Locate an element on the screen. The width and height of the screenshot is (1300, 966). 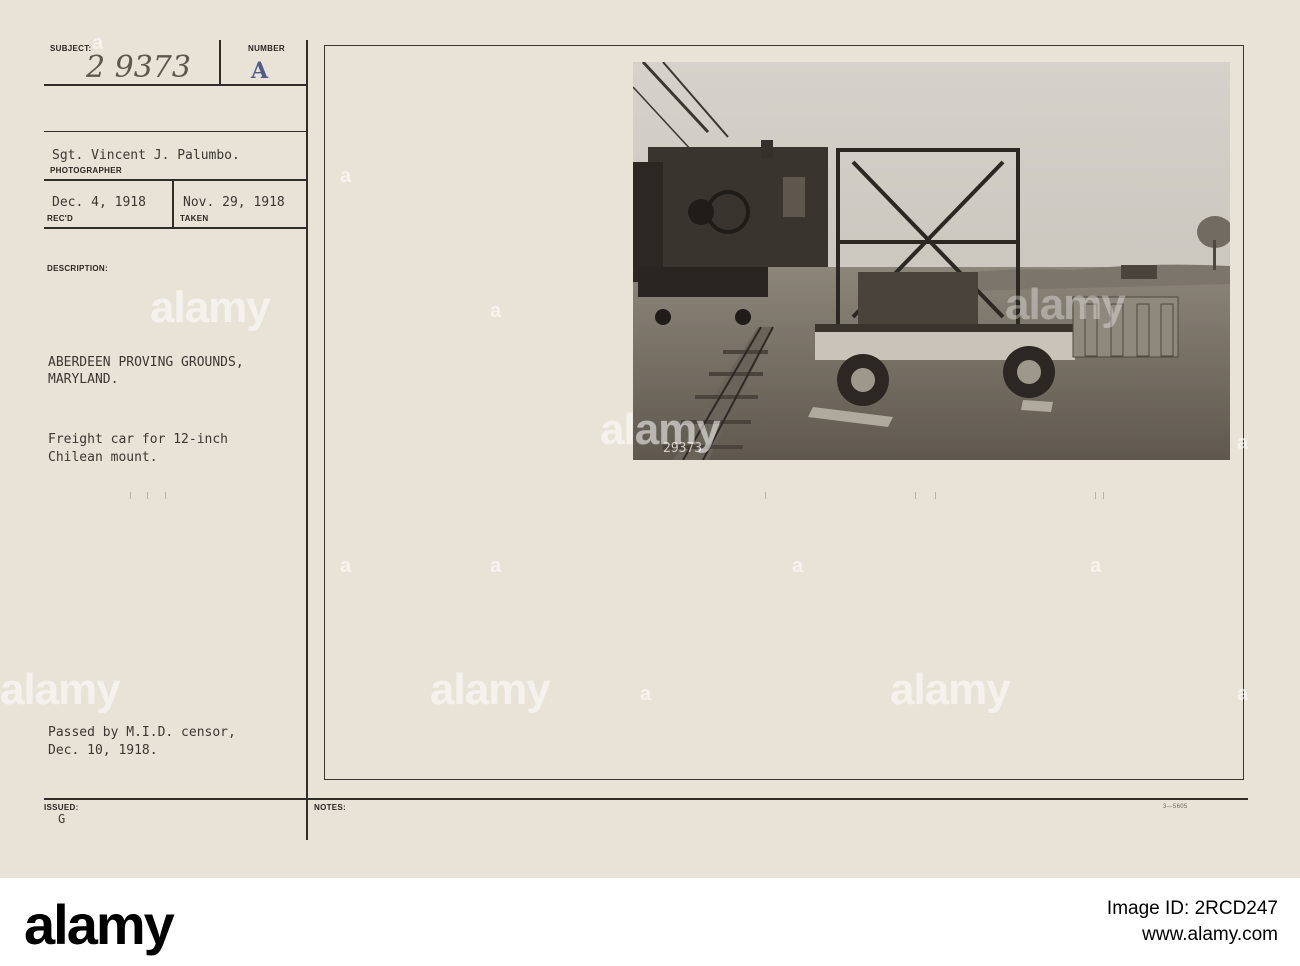
received-label: REC'D is located at coordinates (60, 218).